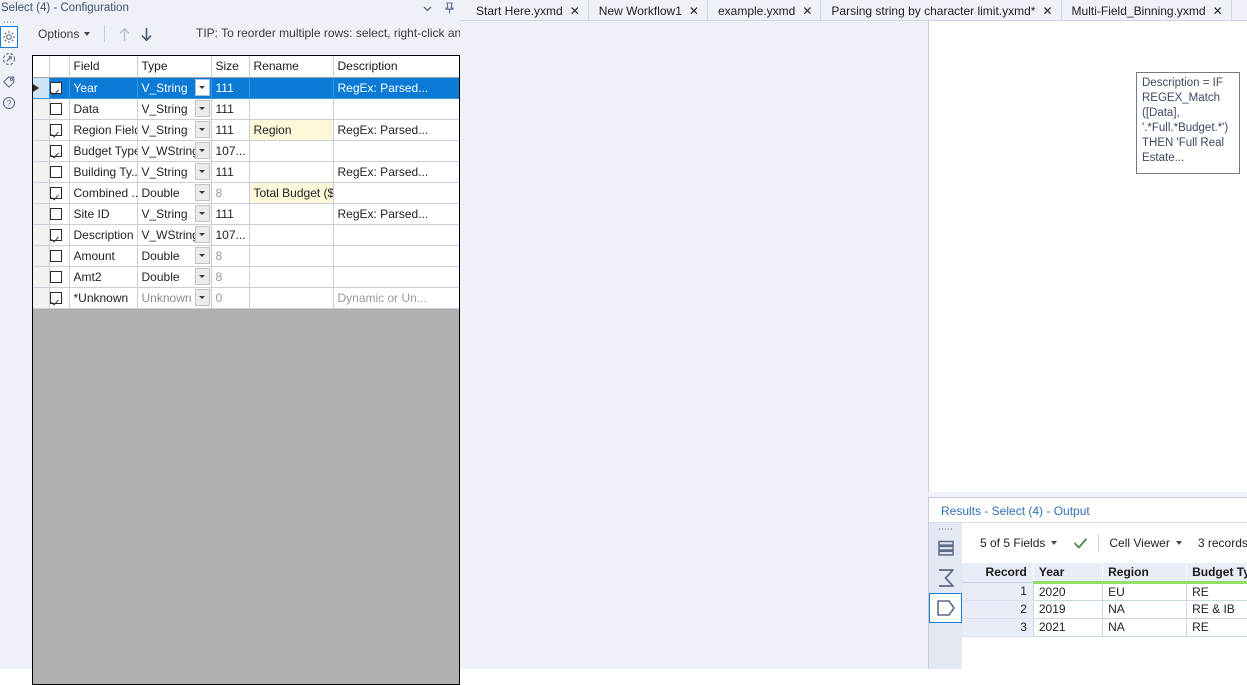 Image resolution: width=1247 pixels, height=685 pixels. I want to click on data-list-icon, so click(945, 548).